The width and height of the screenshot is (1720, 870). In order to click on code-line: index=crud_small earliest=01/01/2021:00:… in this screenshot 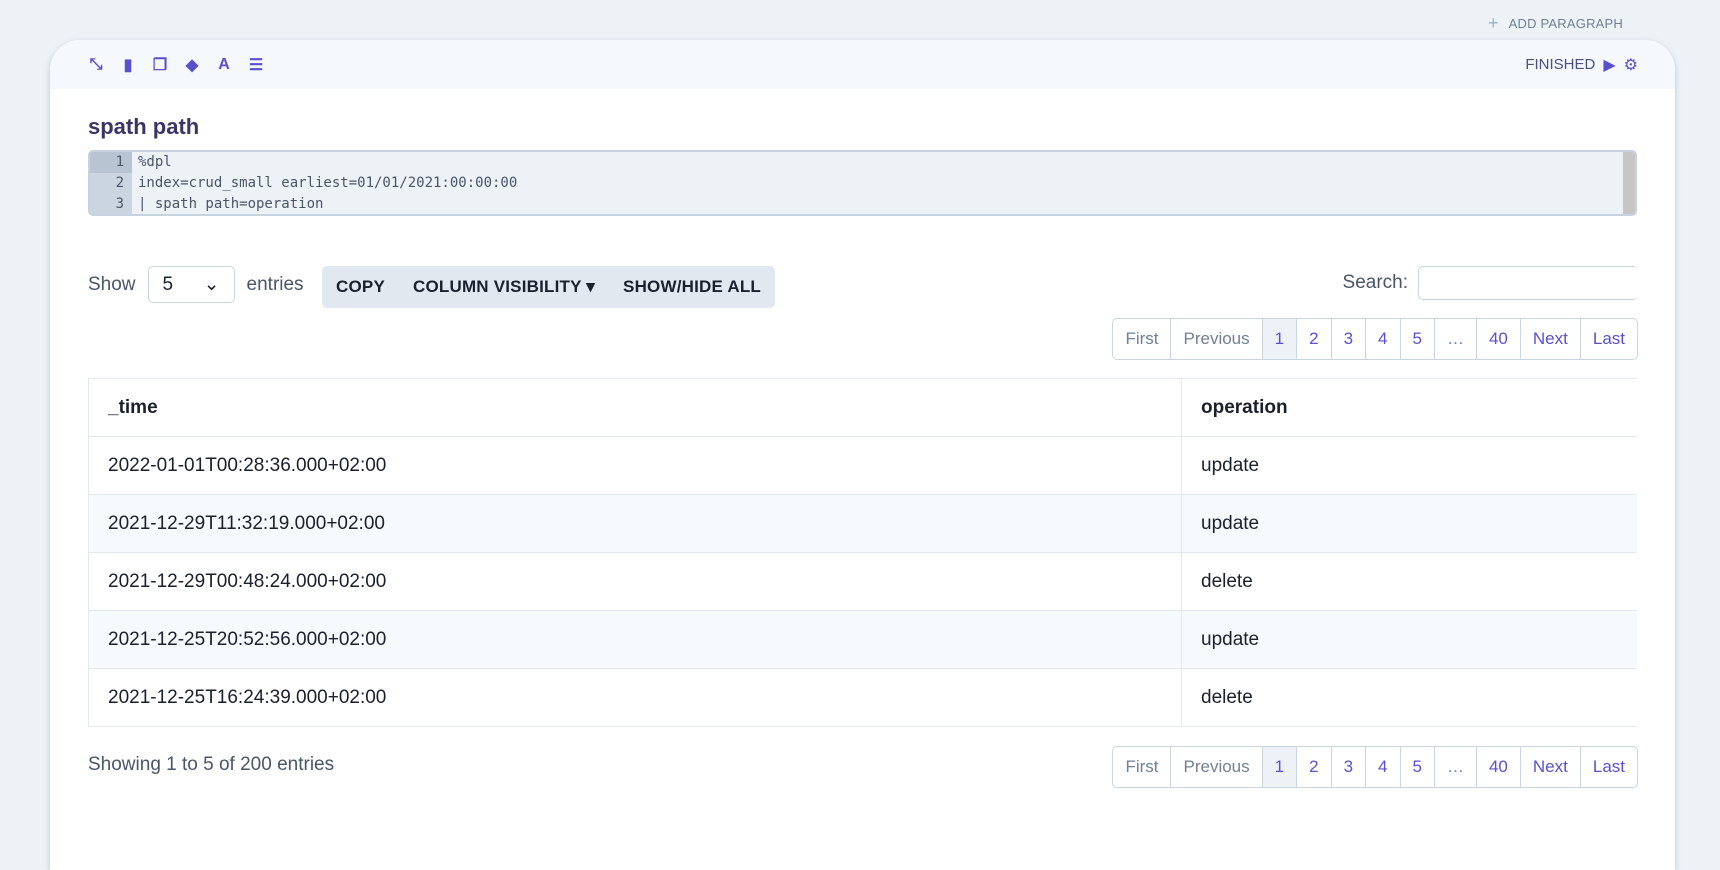, I will do `click(328, 183)`.